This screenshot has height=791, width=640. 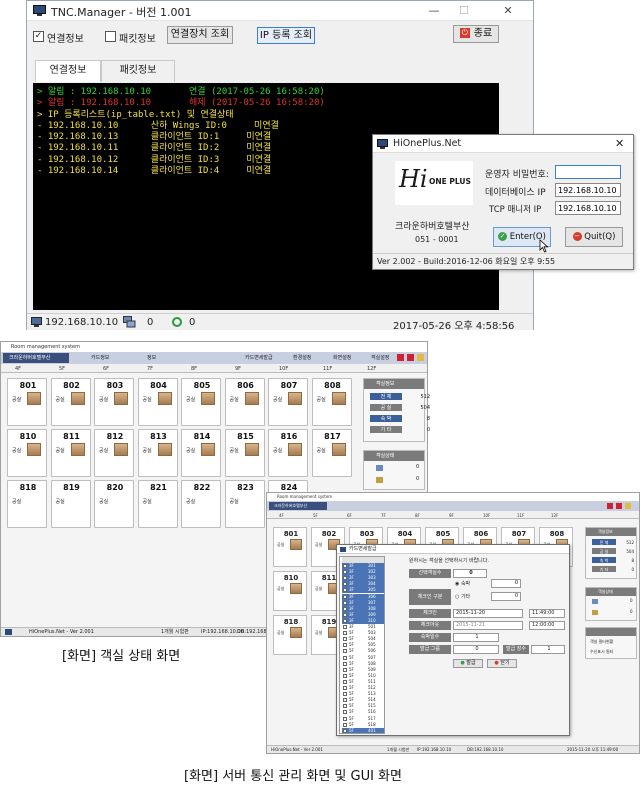 What do you see at coordinates (502, 663) in the screenshot?
I see `popup-close-button: ● 닫기` at bounding box center [502, 663].